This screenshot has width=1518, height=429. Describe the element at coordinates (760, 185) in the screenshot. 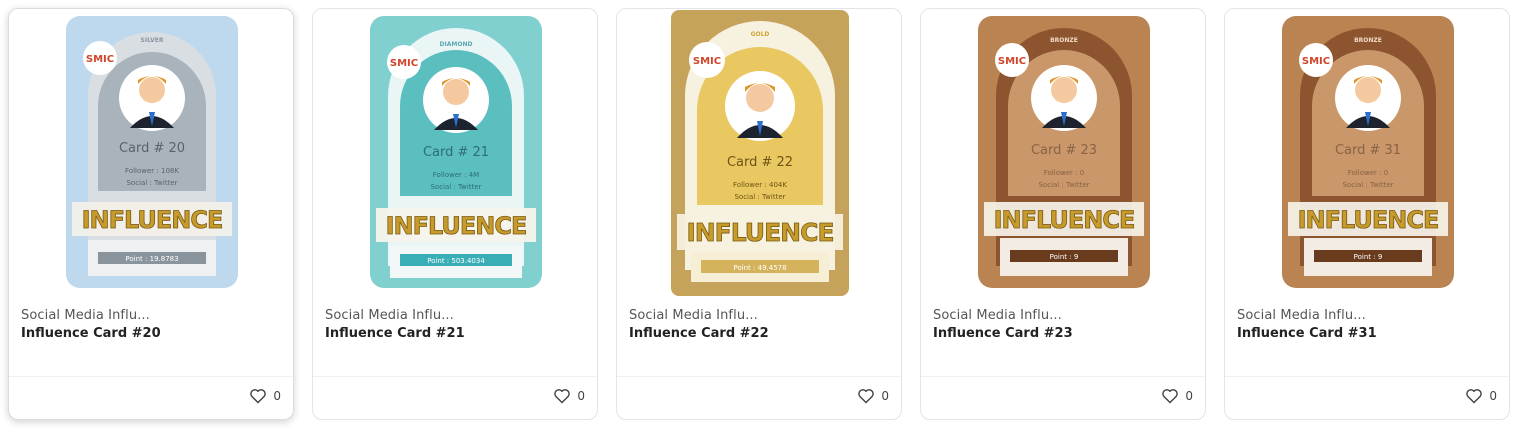

I see `follower-label: Follower : 404K` at that location.